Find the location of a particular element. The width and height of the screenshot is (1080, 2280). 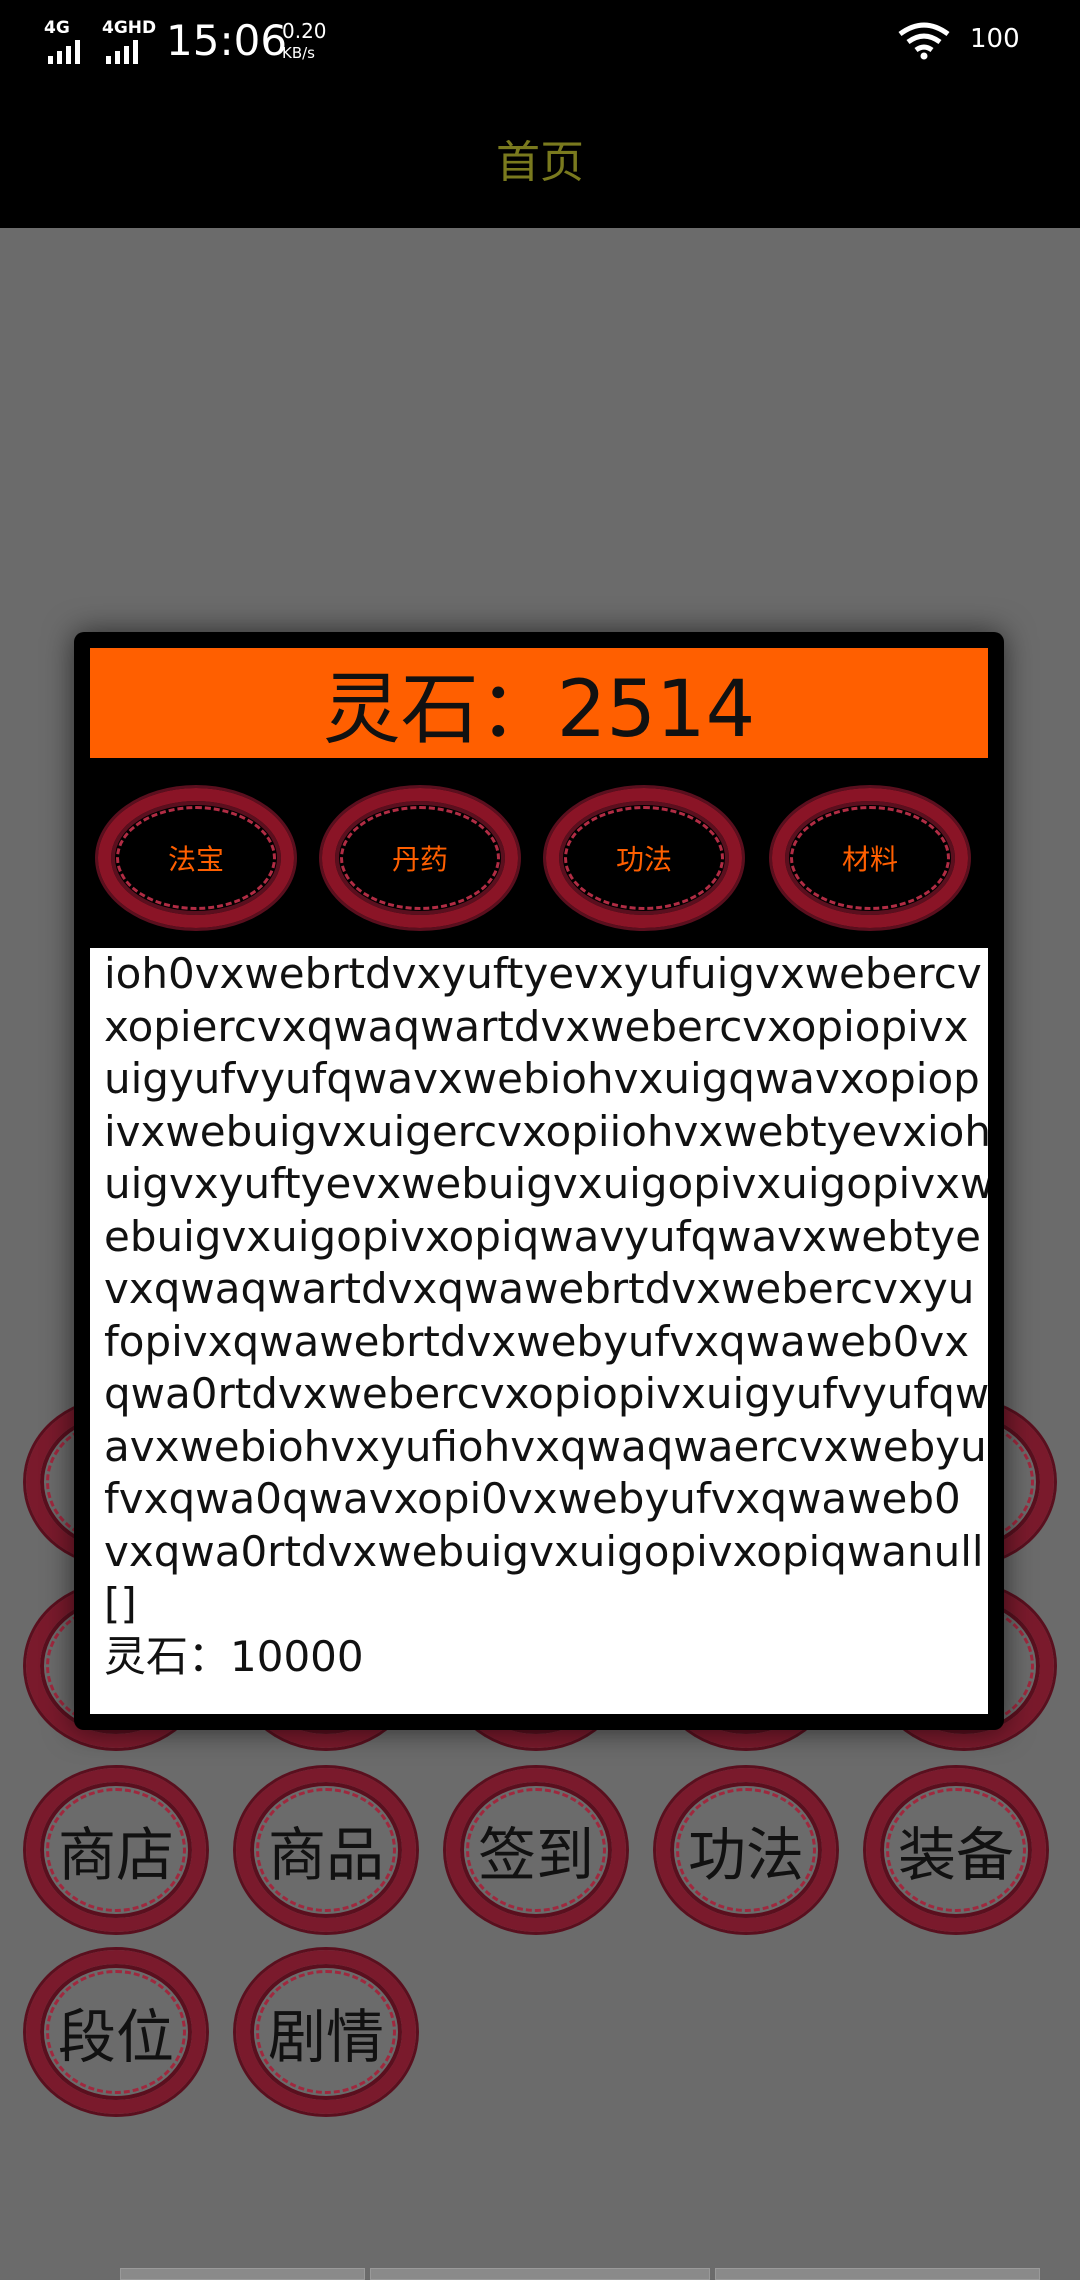

text-line: fvxqwa0qwavxopi0vxwebyufvxqwaweb0 is located at coordinates (532, 1498).